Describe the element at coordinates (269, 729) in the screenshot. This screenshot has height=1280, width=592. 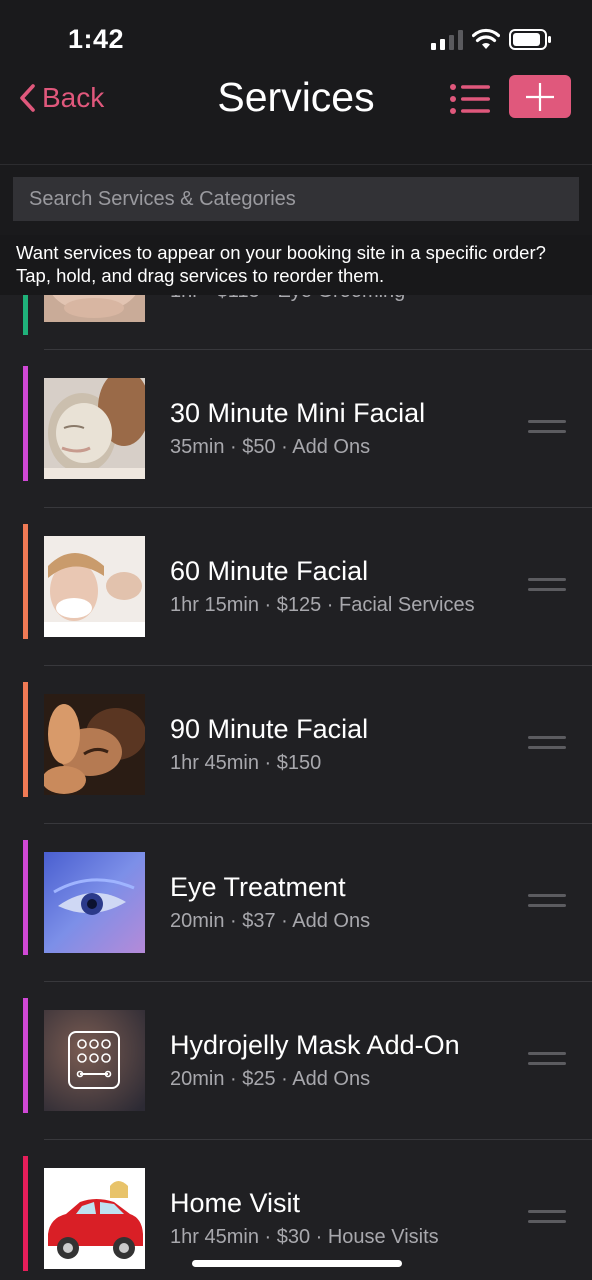
I see `service-name: 90 Minute Facial` at that location.